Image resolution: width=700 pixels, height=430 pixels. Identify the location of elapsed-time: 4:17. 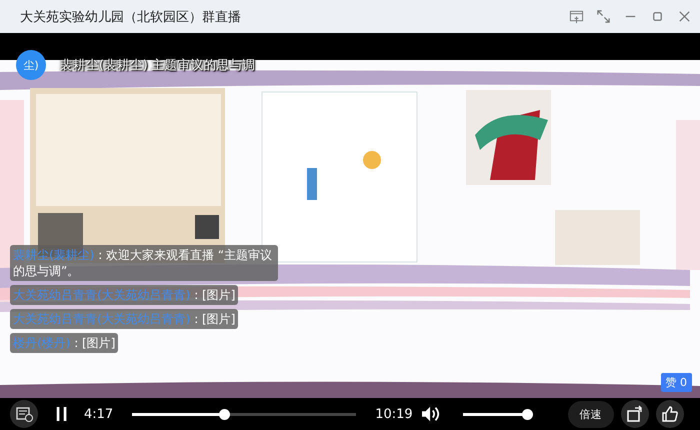
(99, 414).